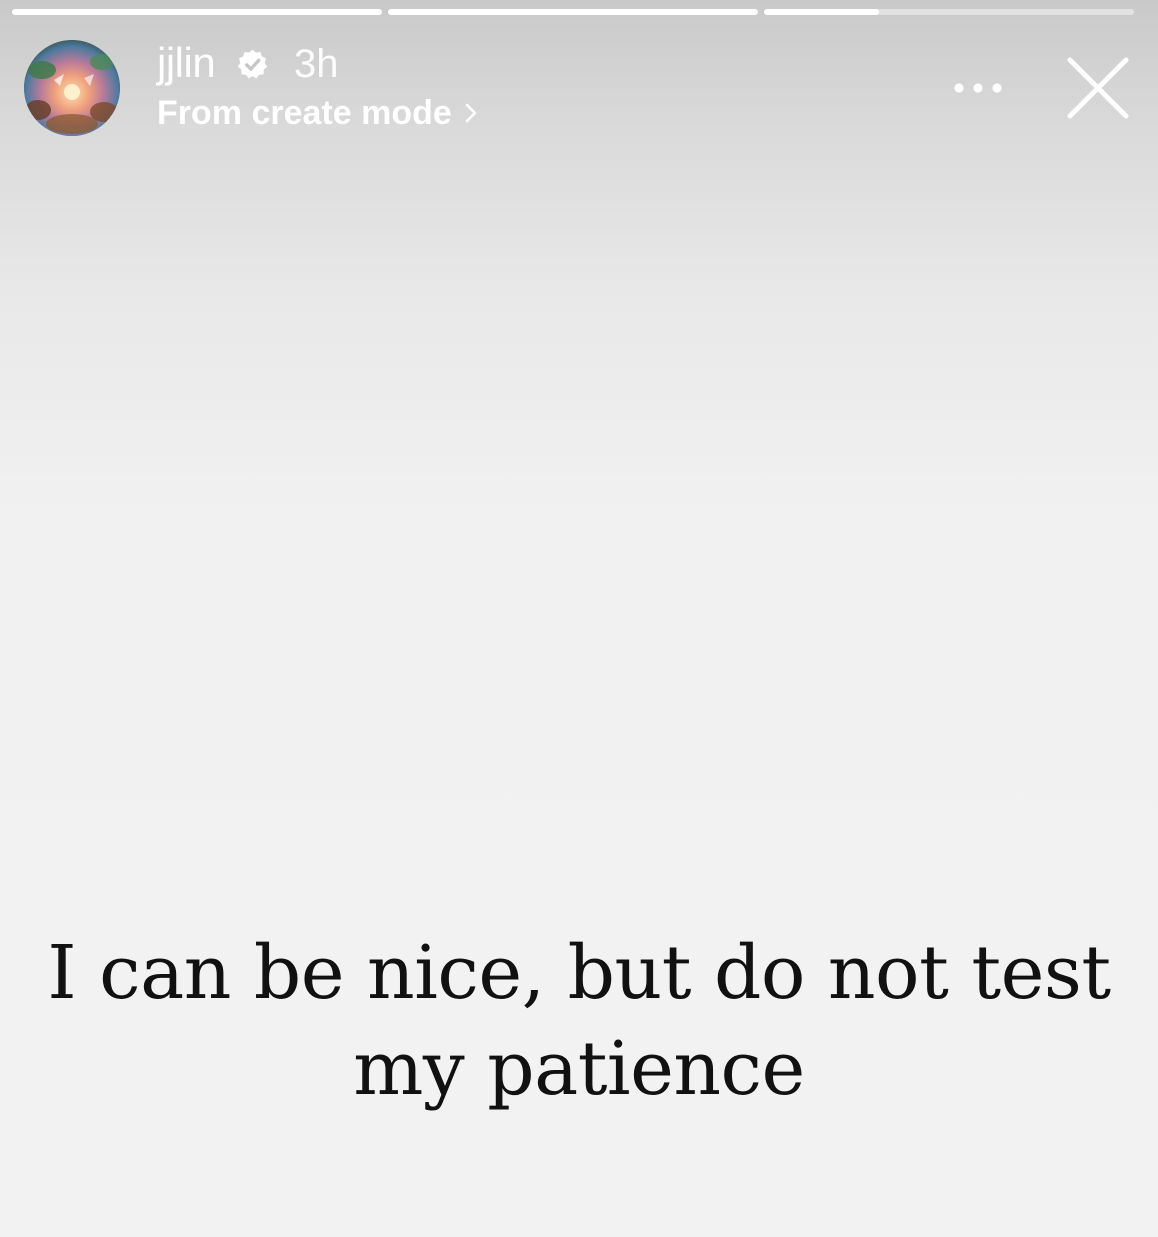 This screenshot has height=1237, width=1158. I want to click on username: jjlin, so click(186, 63).